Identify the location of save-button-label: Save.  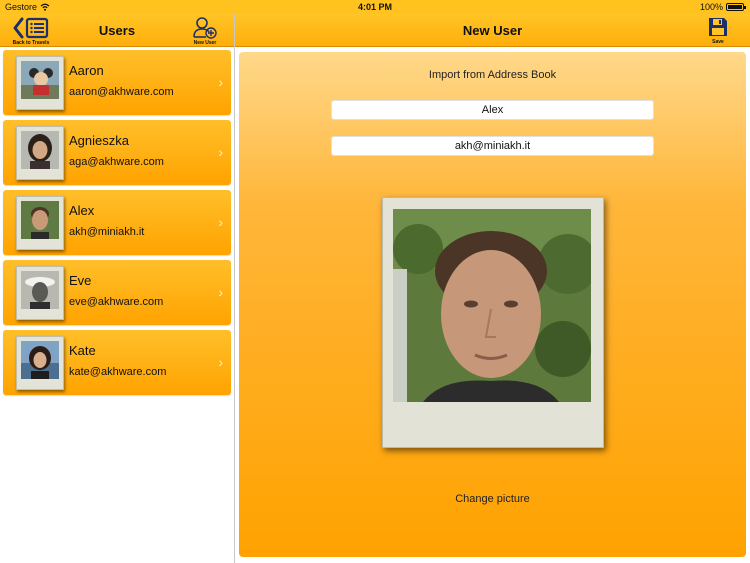
(718, 42).